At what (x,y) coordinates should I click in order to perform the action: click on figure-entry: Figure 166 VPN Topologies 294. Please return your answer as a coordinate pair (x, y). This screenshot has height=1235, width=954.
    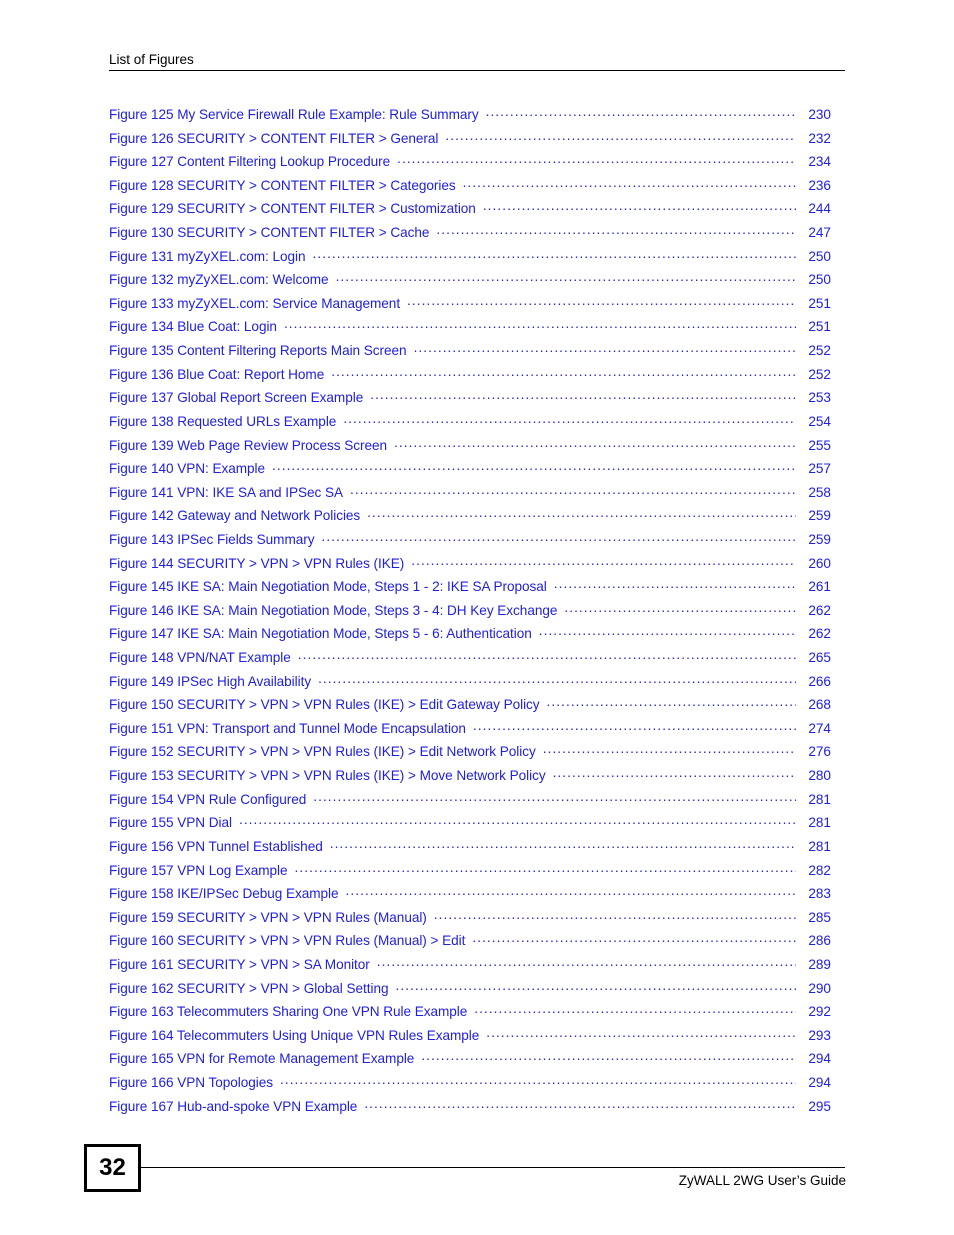
    Looking at the image, I should click on (470, 1086).